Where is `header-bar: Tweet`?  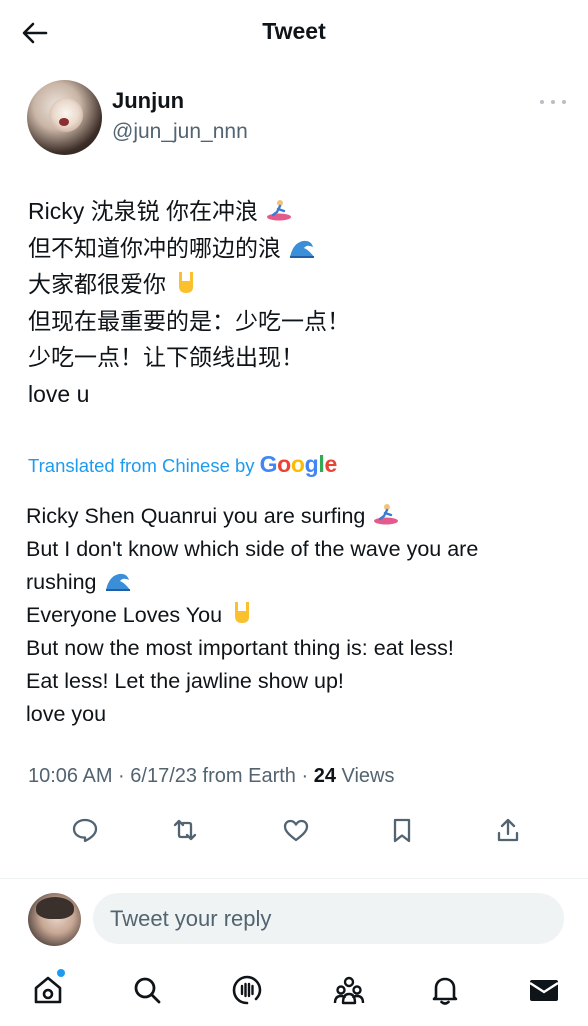
header-bar: Tweet is located at coordinates (294, 33).